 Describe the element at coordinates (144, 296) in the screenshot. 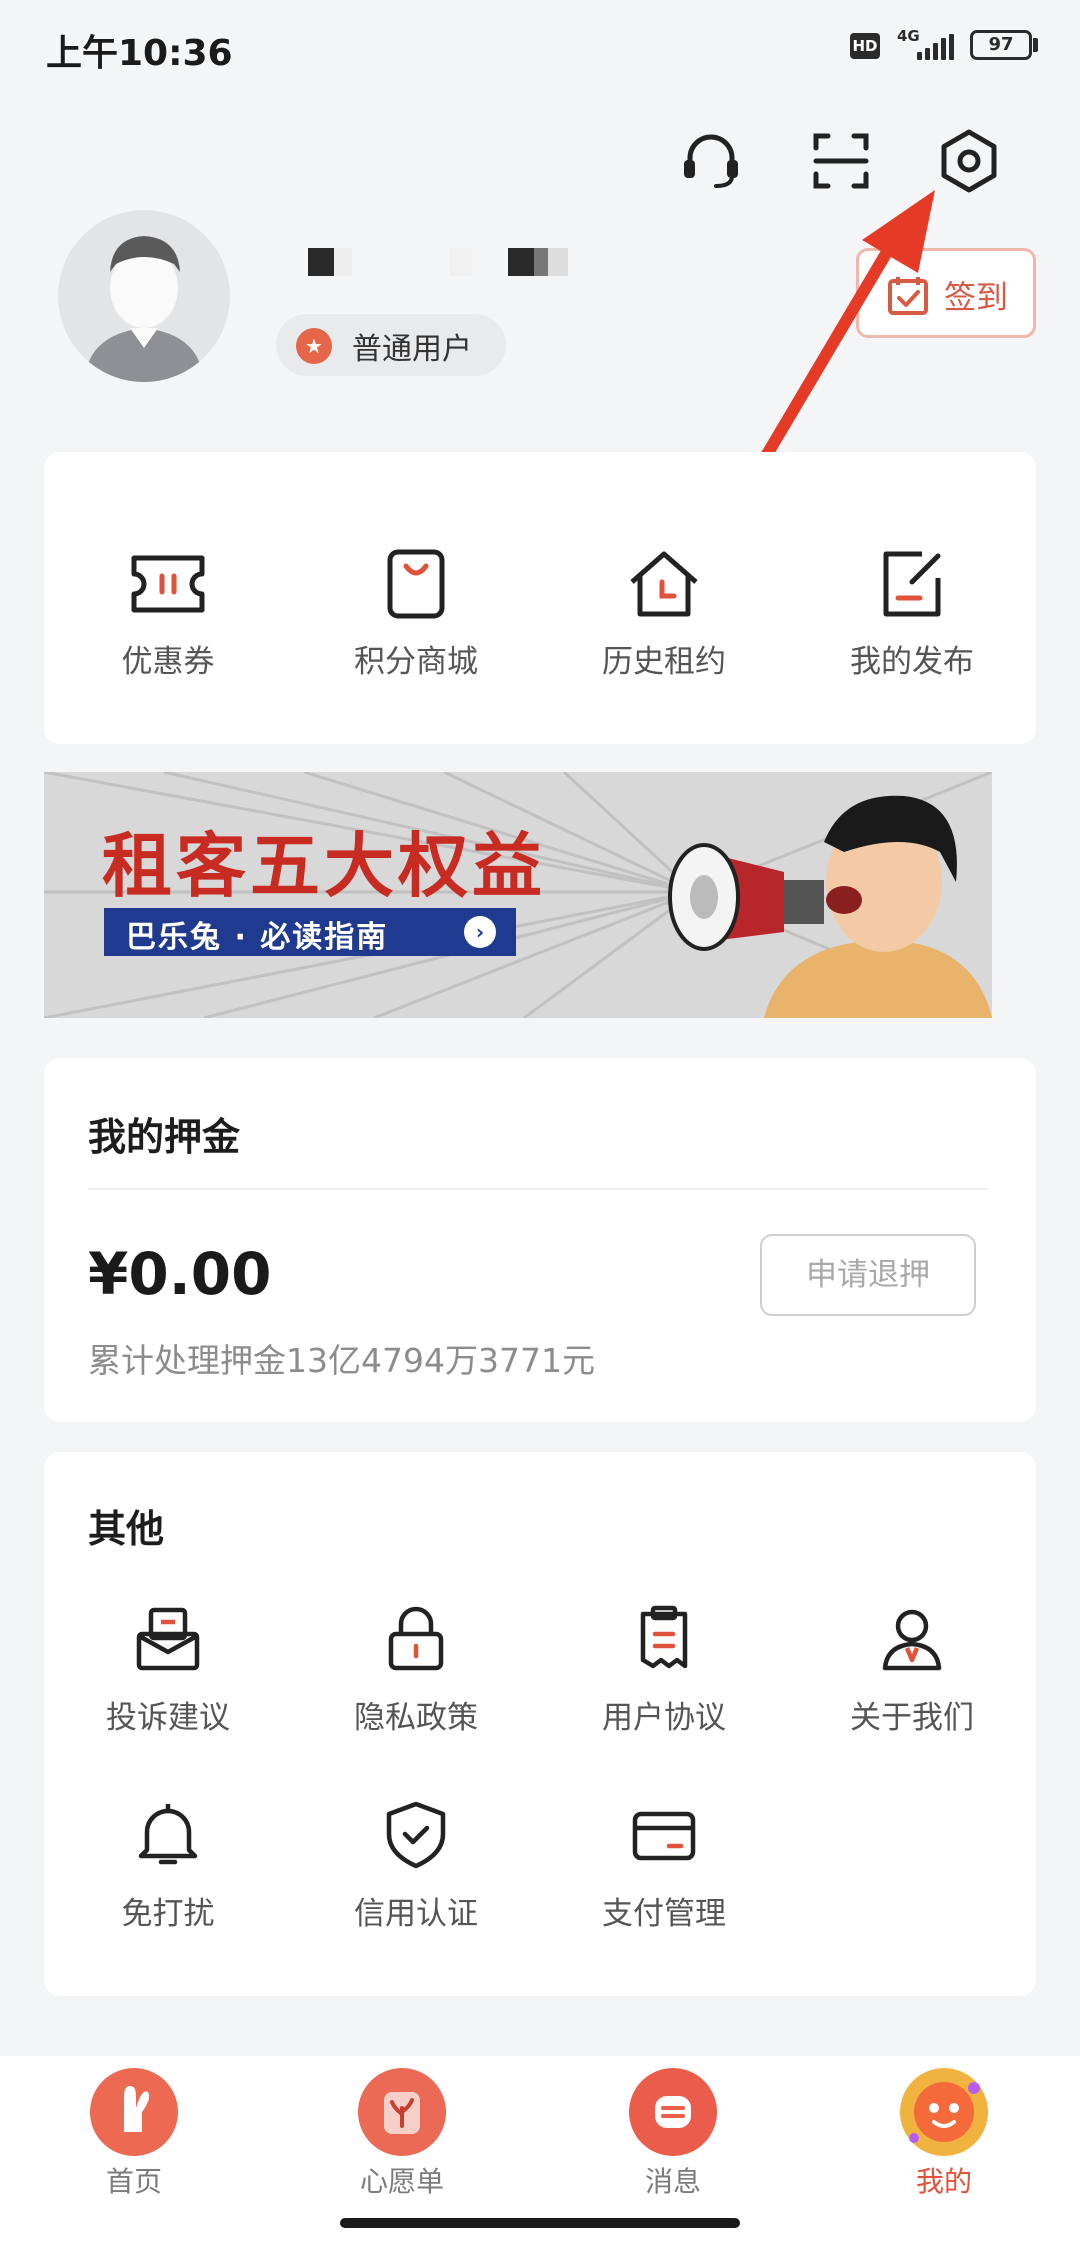

I see `avatar` at that location.